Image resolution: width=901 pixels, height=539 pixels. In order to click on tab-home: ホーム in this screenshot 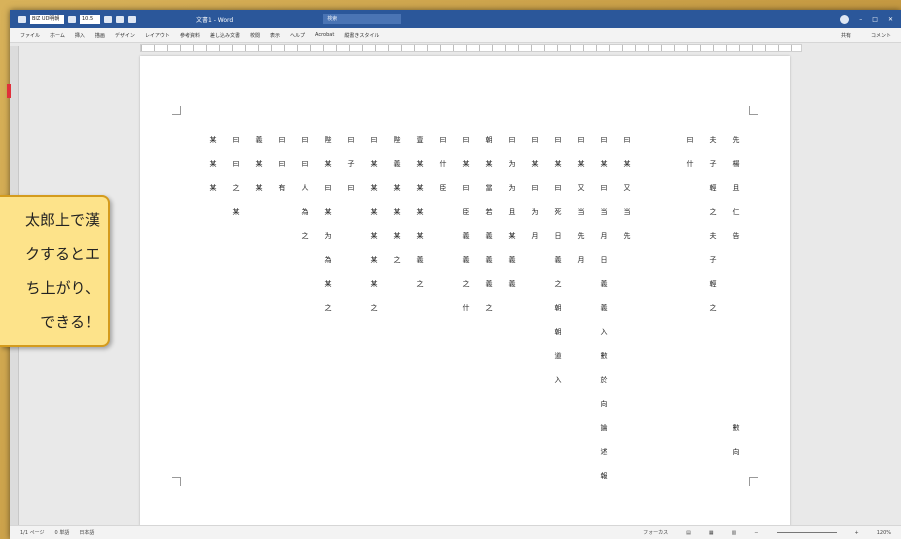, I will do `click(57, 35)`.